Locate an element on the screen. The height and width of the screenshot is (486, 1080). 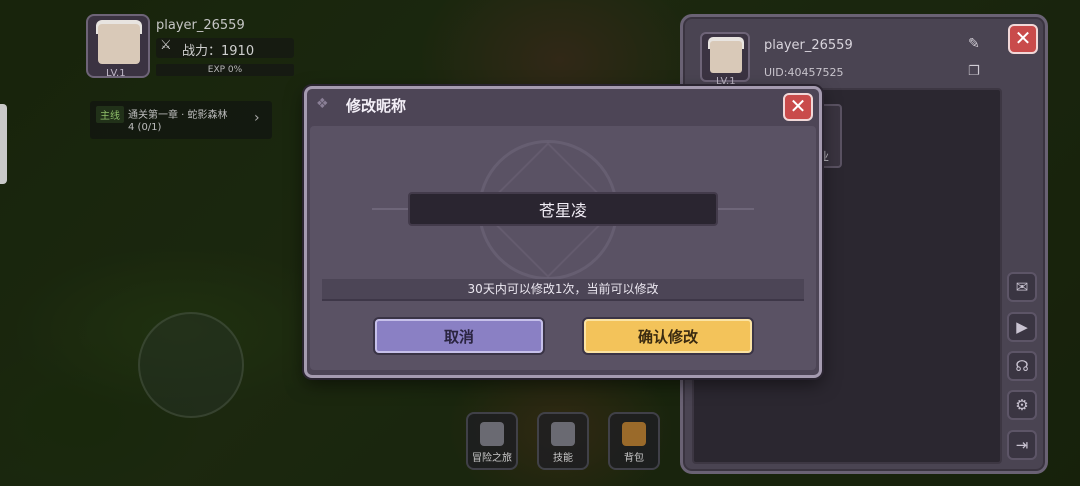
profile-name: player_26559 is located at coordinates (808, 45).